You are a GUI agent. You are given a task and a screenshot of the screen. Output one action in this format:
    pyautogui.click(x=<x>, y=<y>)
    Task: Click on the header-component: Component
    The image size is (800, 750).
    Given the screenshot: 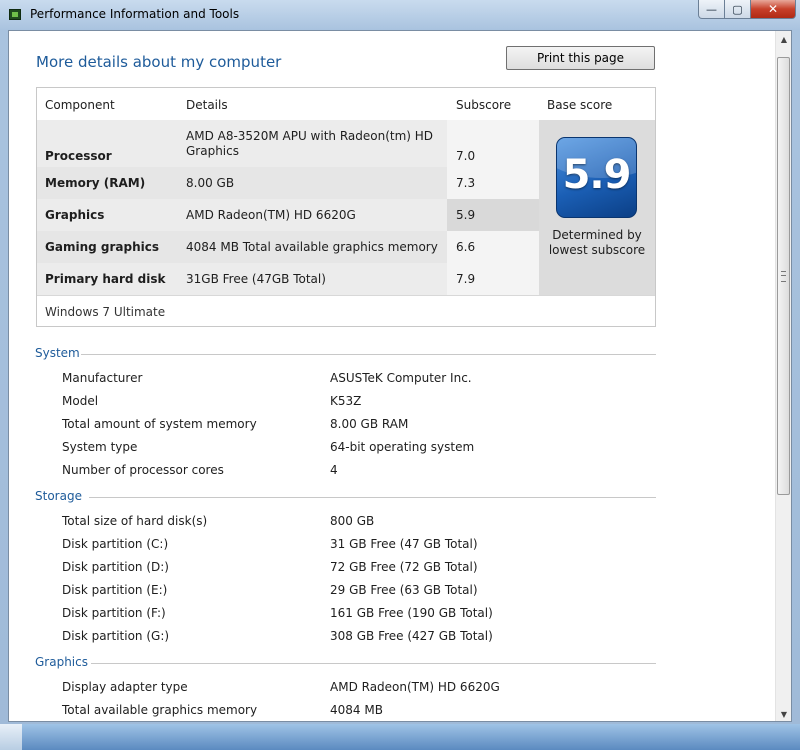 What is the action you would take?
    pyautogui.click(x=80, y=105)
    